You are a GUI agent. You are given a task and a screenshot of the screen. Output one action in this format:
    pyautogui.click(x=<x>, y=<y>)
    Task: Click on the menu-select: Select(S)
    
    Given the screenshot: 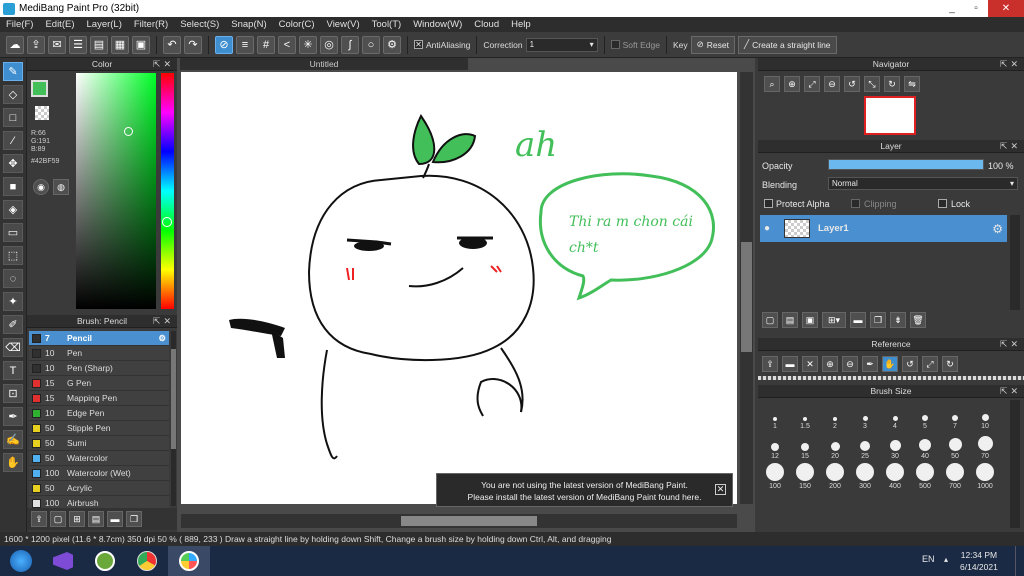 What is the action you would take?
    pyautogui.click(x=199, y=24)
    